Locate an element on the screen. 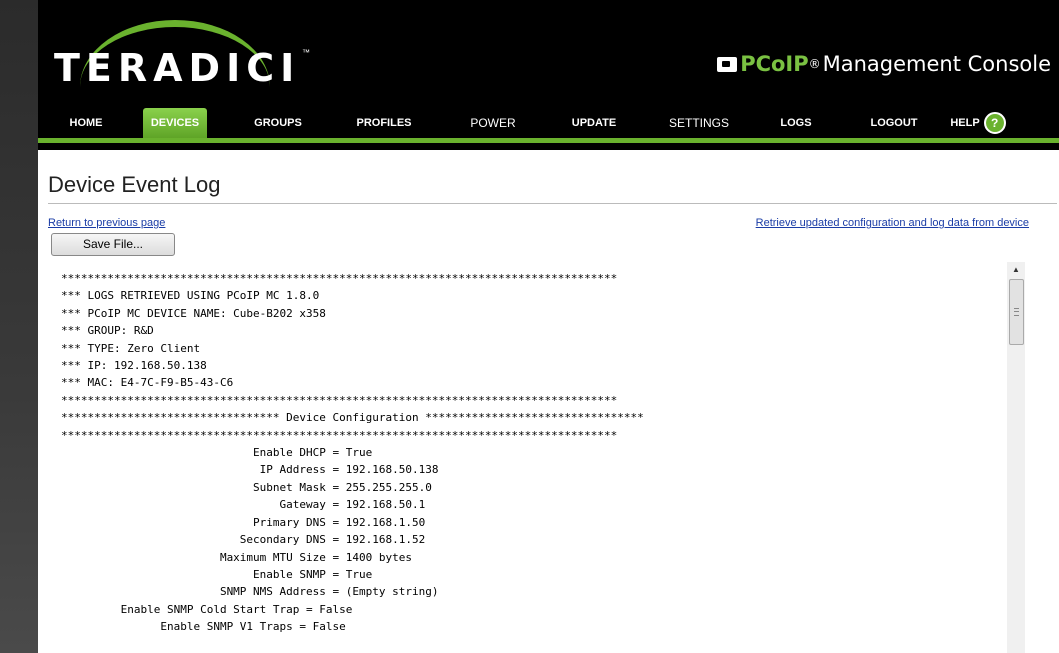 This screenshot has height=653, width=1059. log-line: Enable DHCP = True is located at coordinates (217, 453).